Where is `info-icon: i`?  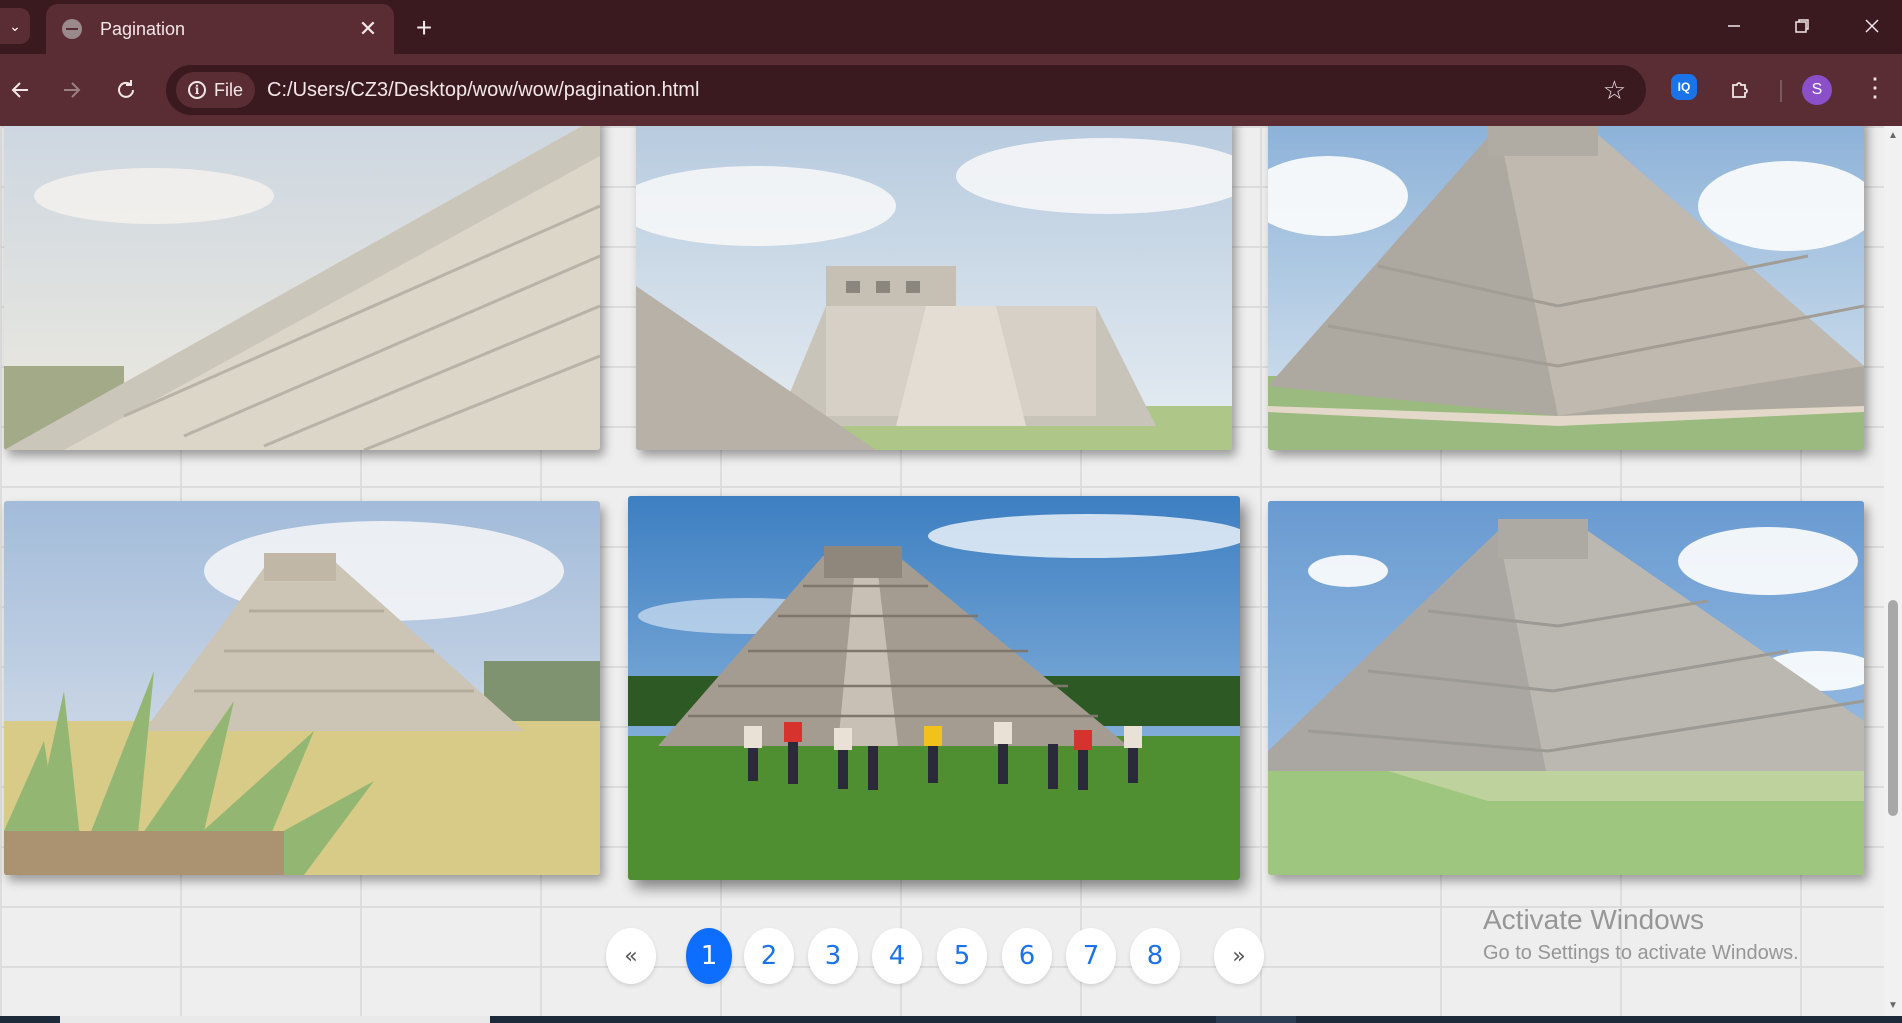 info-icon: i is located at coordinates (197, 90).